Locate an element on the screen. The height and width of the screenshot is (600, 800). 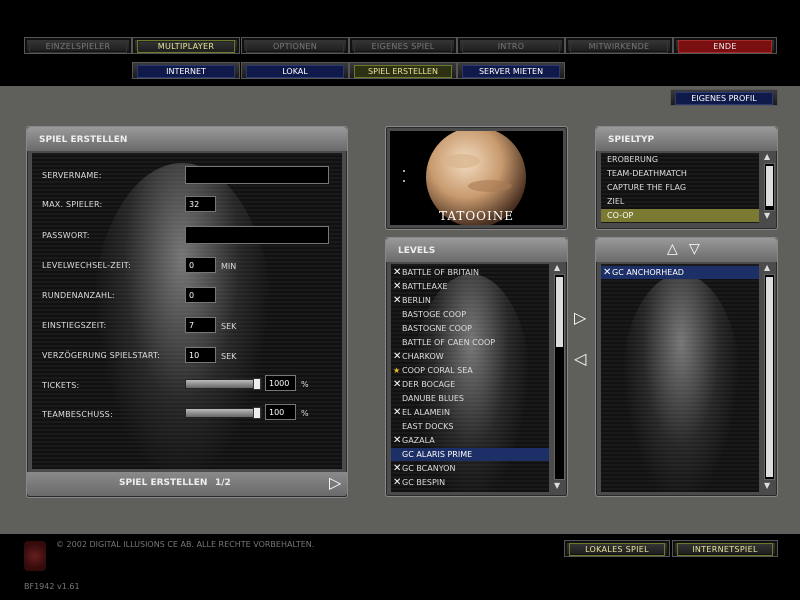
subnav-rent-server: SERVER MIETEN is located at coordinates (511, 70).